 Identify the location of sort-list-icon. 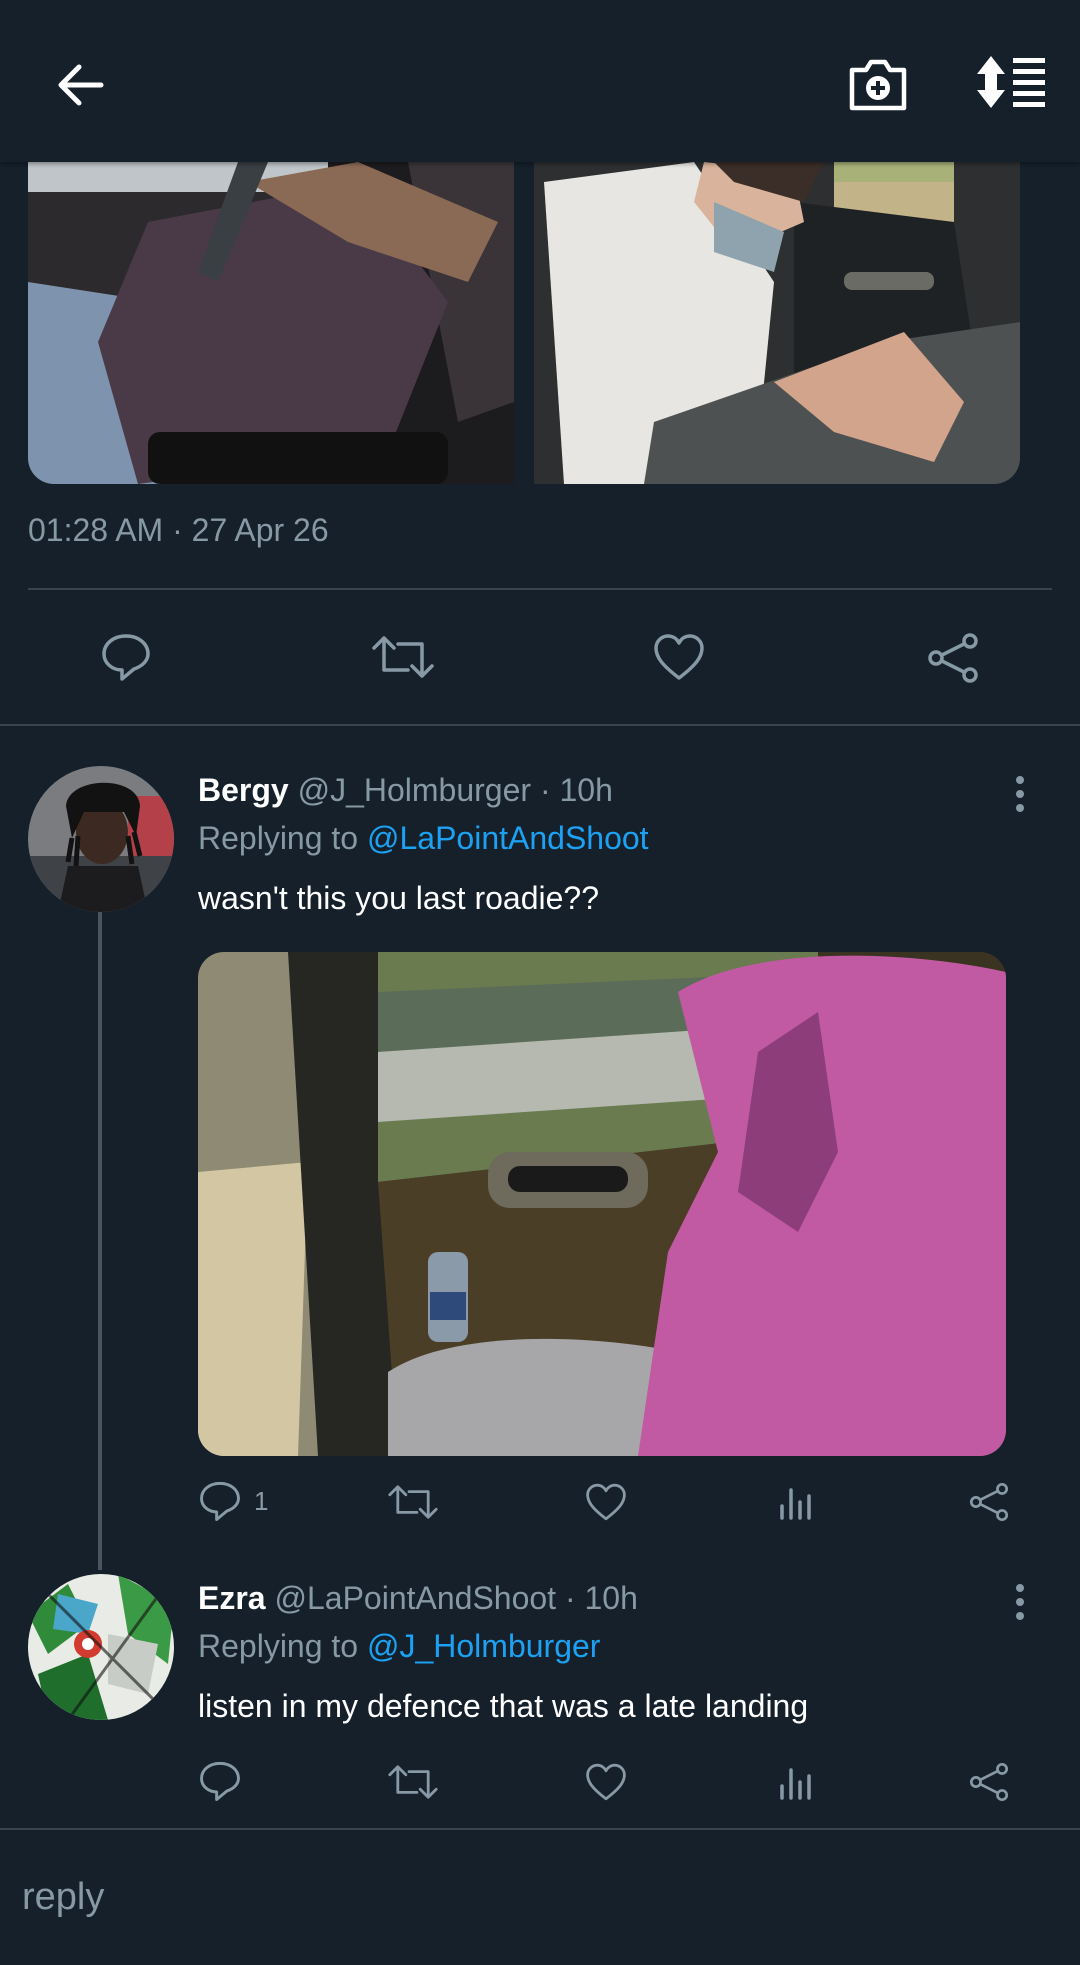
(1011, 82).